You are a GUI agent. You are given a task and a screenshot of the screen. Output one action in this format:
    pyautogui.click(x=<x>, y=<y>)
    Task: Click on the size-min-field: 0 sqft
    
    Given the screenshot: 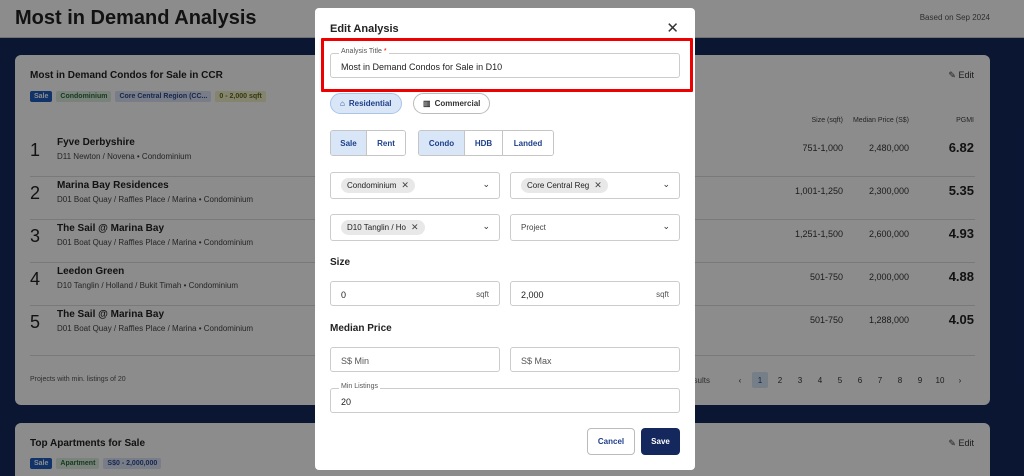 What is the action you would take?
    pyautogui.click(x=415, y=293)
    